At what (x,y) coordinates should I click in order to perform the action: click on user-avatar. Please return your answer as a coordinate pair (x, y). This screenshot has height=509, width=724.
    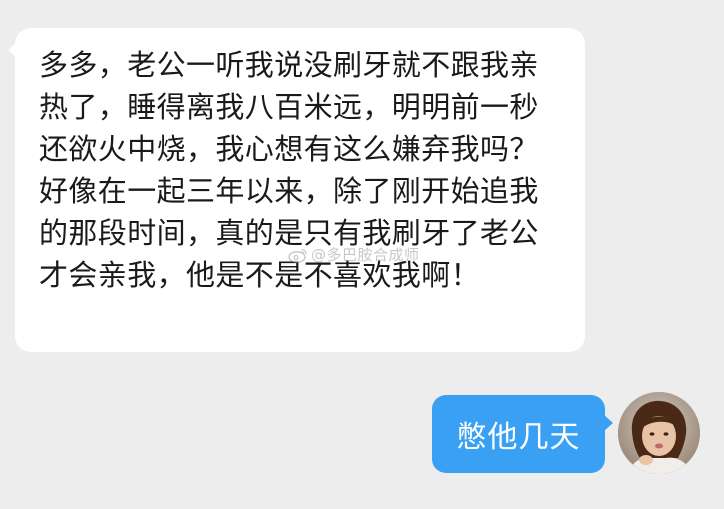
    Looking at the image, I should click on (659, 433).